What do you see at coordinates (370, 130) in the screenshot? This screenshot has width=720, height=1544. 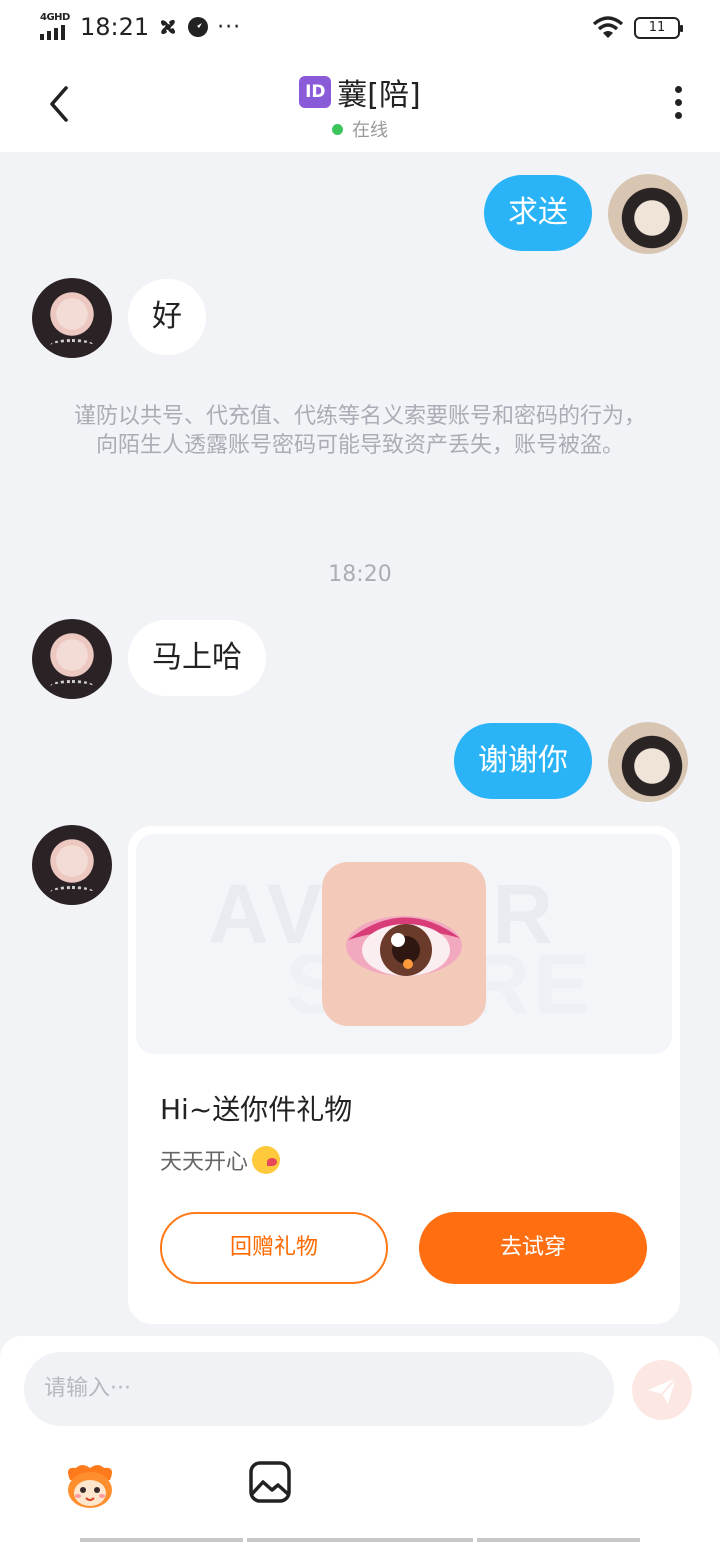 I see `online-status-label: 在线` at bounding box center [370, 130].